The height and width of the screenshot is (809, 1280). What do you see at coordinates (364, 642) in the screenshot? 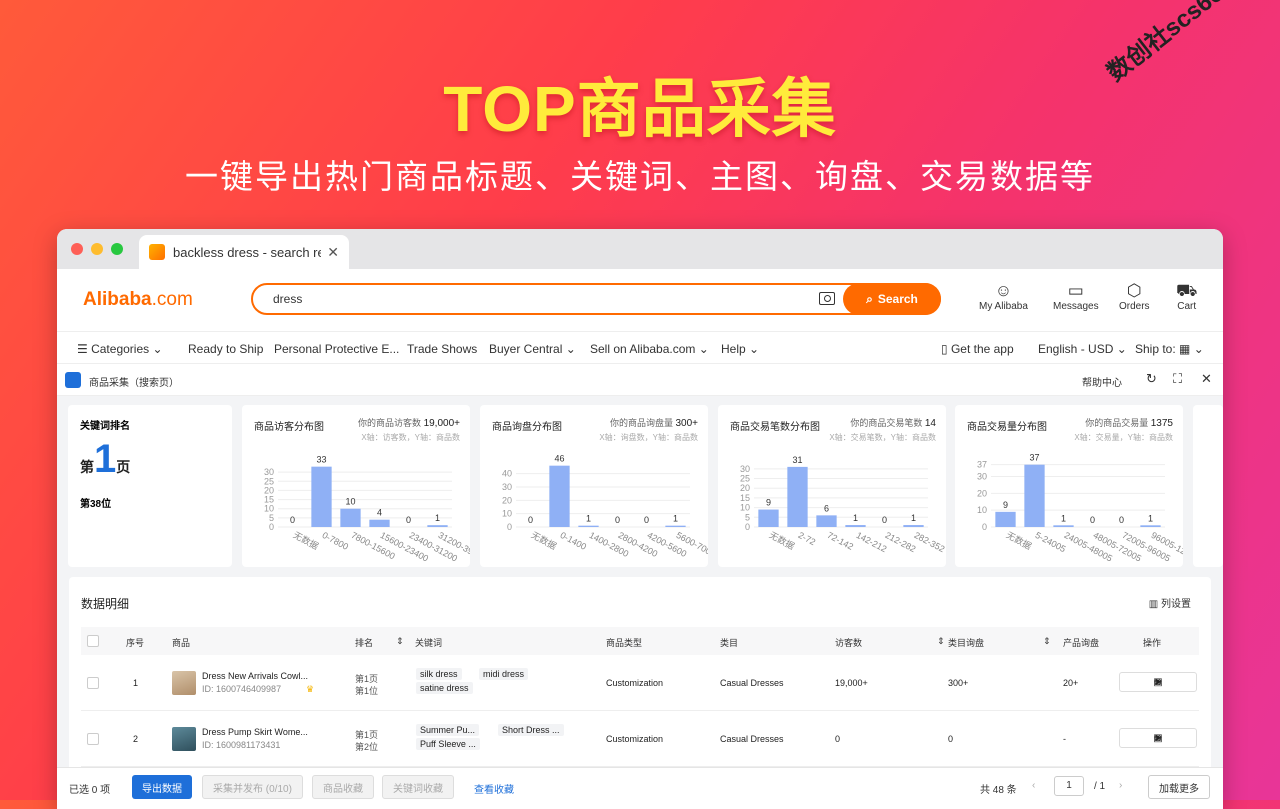
I see `col-rank: 排名` at bounding box center [364, 642].